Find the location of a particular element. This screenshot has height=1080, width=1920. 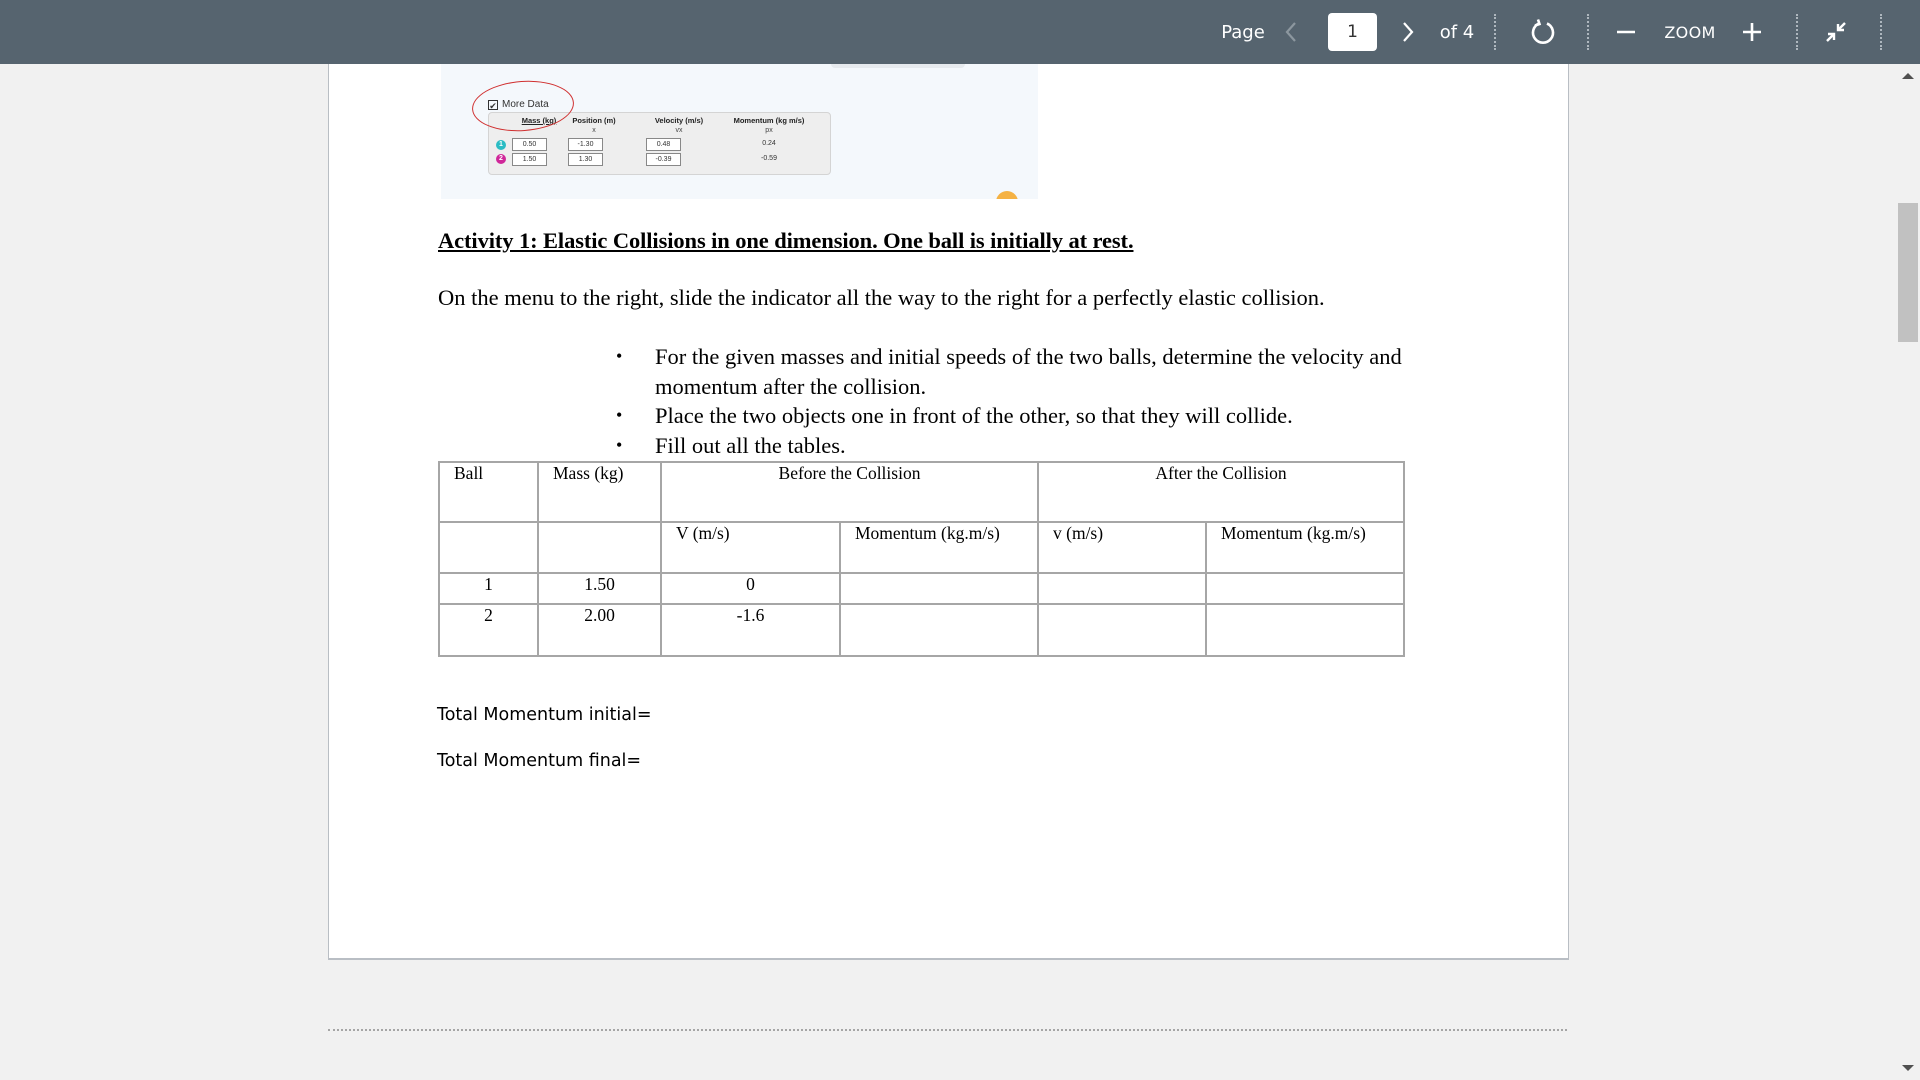

scroll-down-arrow-icon is located at coordinates (1908, 1068).